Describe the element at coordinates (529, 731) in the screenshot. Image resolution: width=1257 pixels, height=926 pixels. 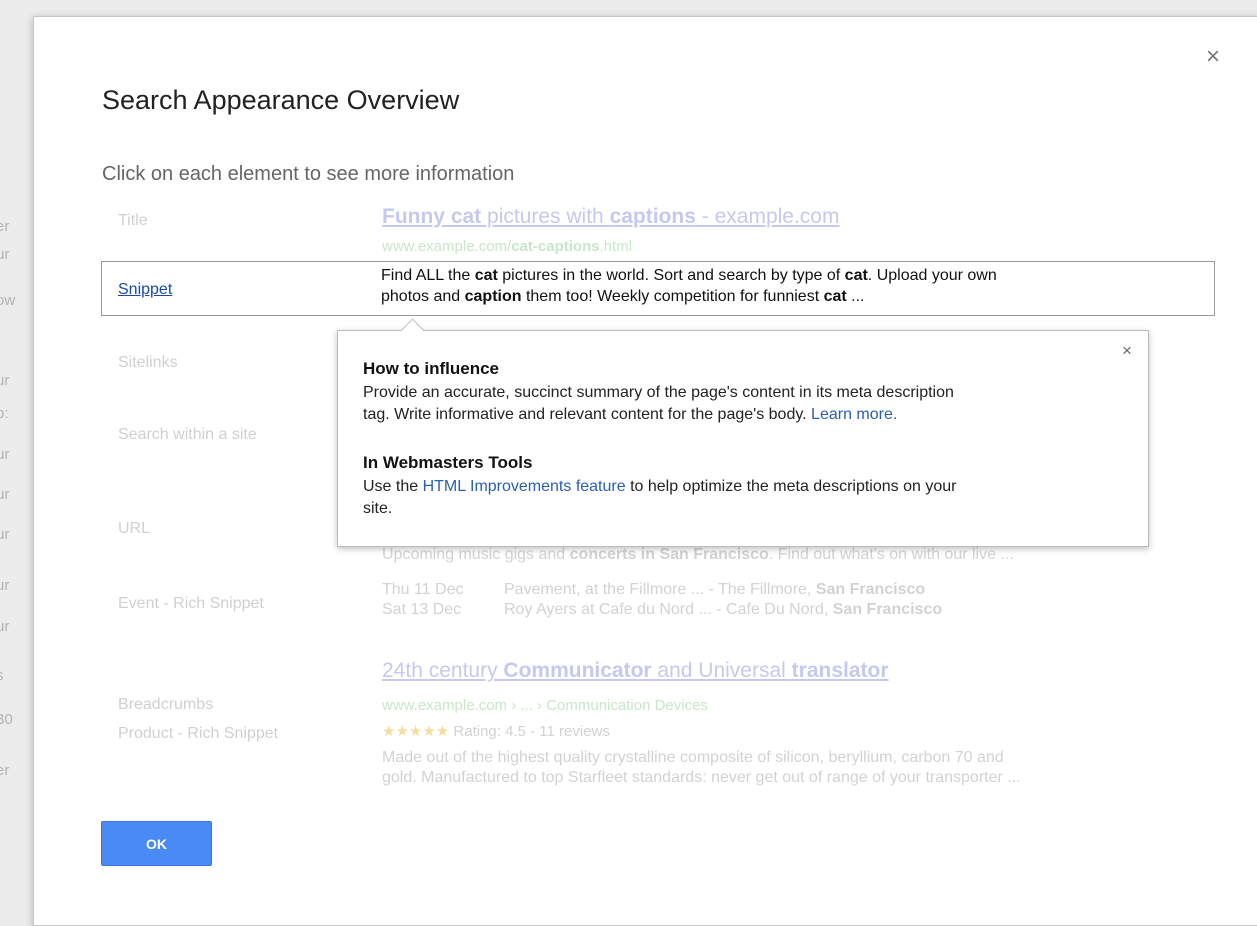
I see `rating-text: Rating: 4.5 - 11 reviews` at that location.